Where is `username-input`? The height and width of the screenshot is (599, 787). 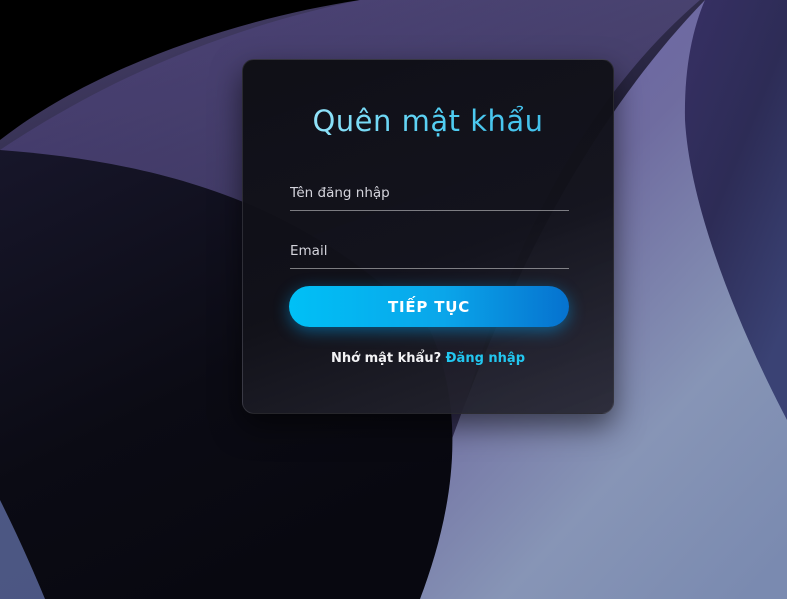 username-input is located at coordinates (429, 193).